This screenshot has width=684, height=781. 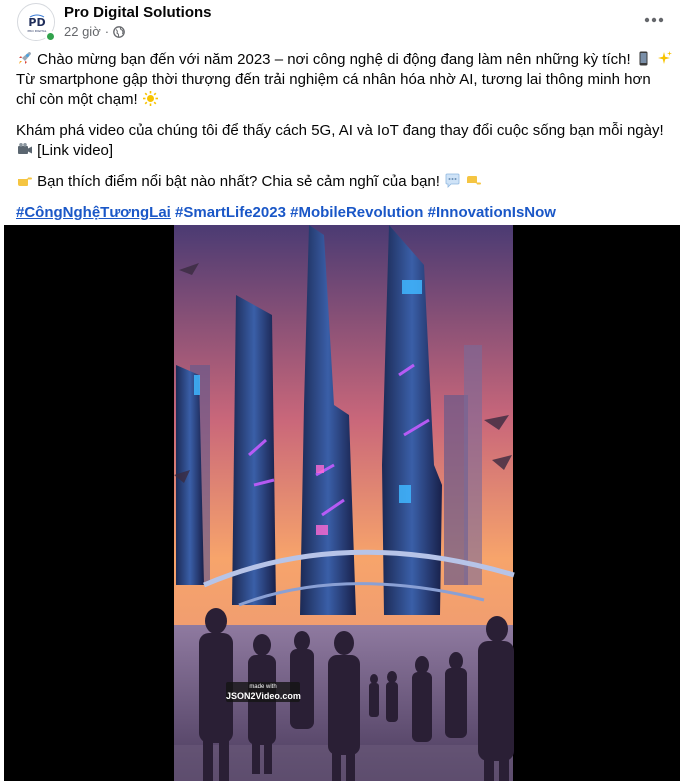 I want to click on glowing-star-icon, so click(x=150, y=98).